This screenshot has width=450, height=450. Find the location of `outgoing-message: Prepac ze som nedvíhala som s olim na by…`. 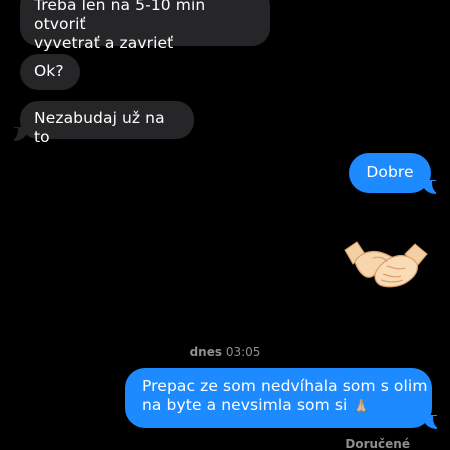

outgoing-message: Prepac ze som nedvíhala som s olim na by… is located at coordinates (278, 398).